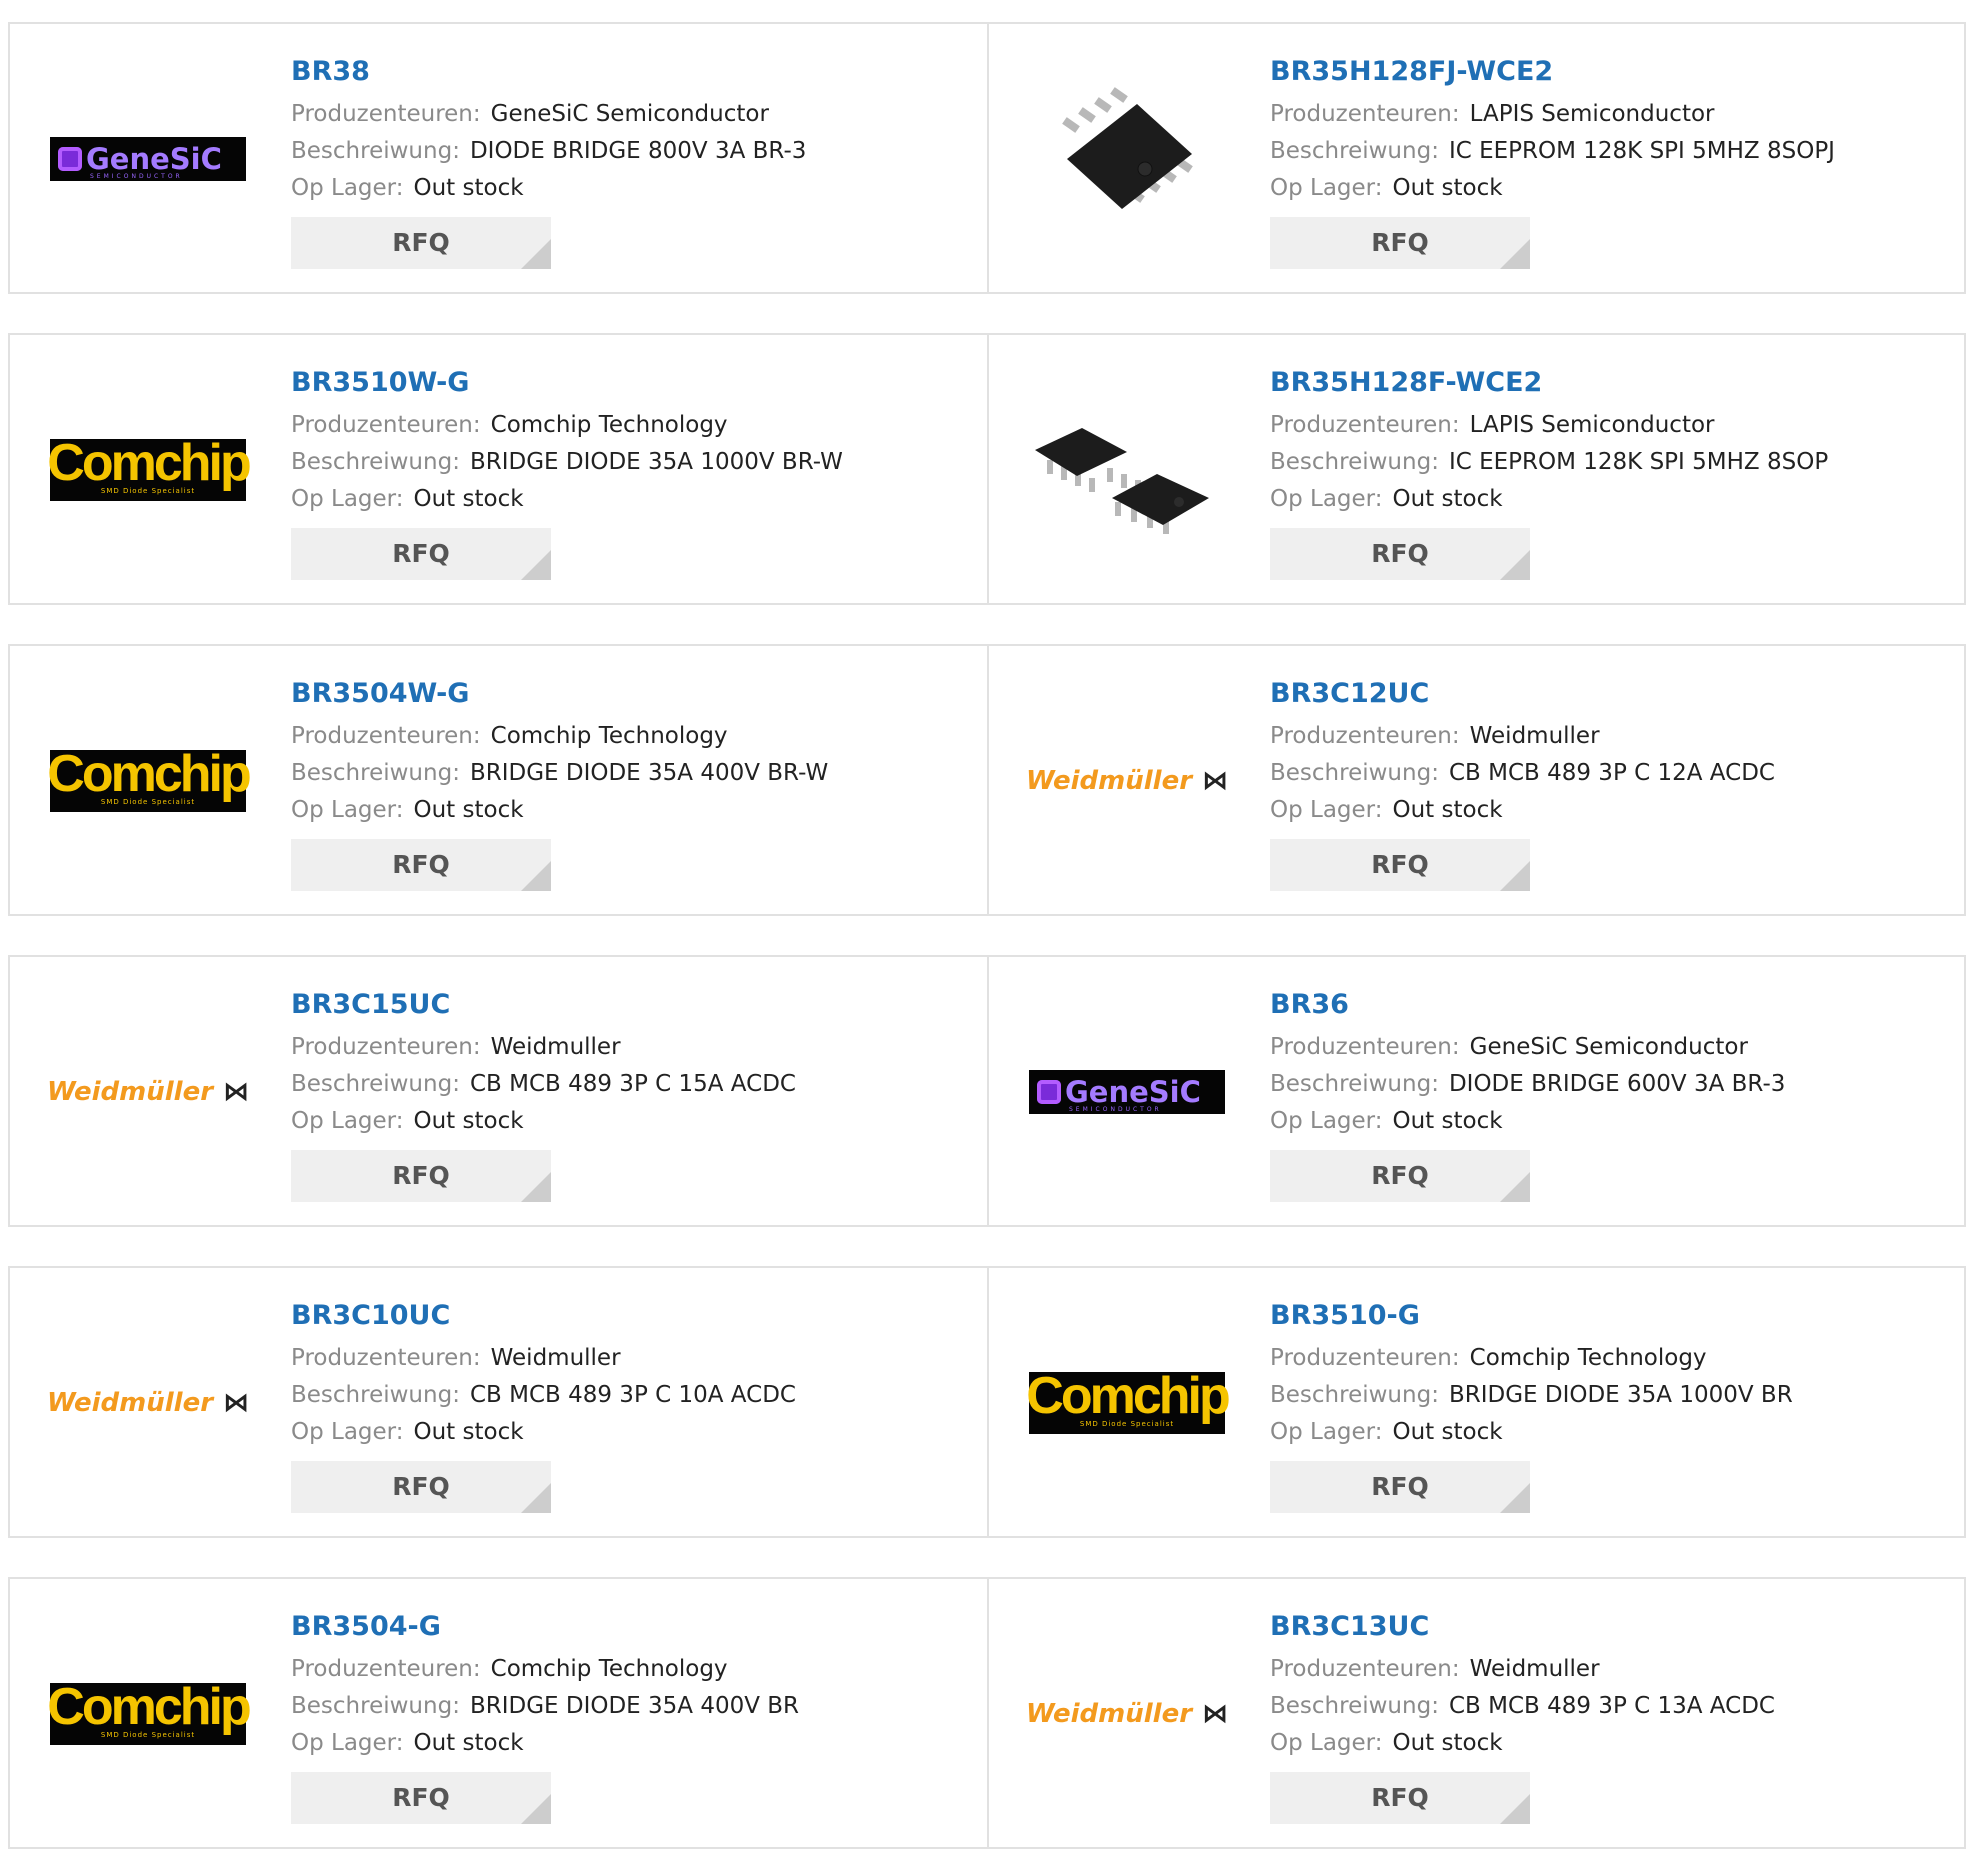 This screenshot has width=1969, height=1849. Describe the element at coordinates (1215, 781) in the screenshot. I see `weidmuller-mark-icon: ⋈` at that location.